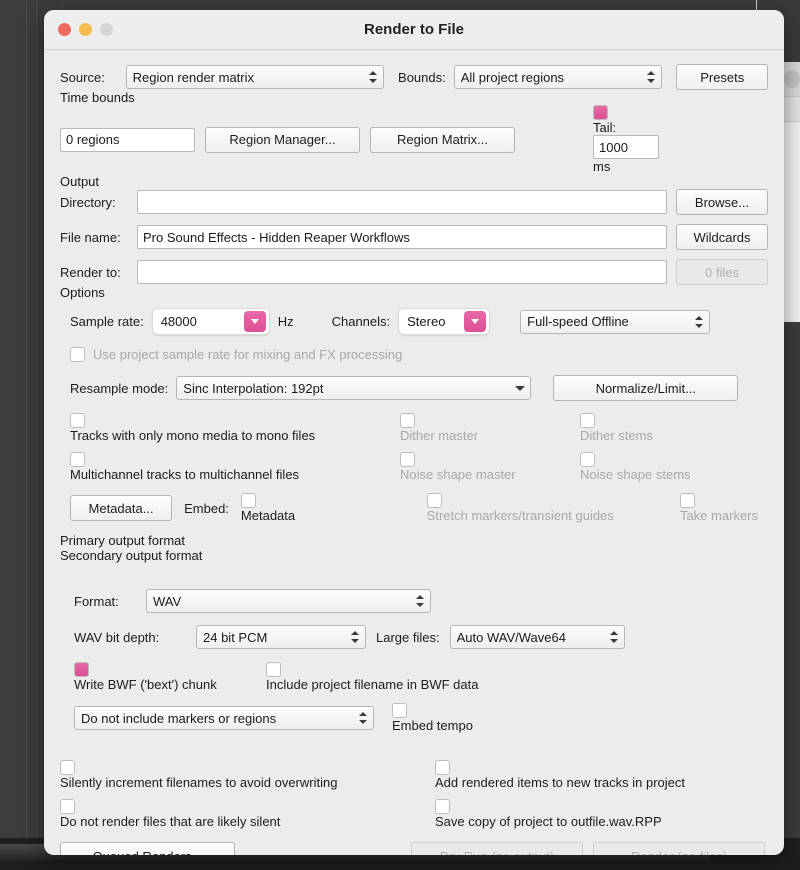  Describe the element at coordinates (82, 292) in the screenshot. I see `options-title: Options` at that location.